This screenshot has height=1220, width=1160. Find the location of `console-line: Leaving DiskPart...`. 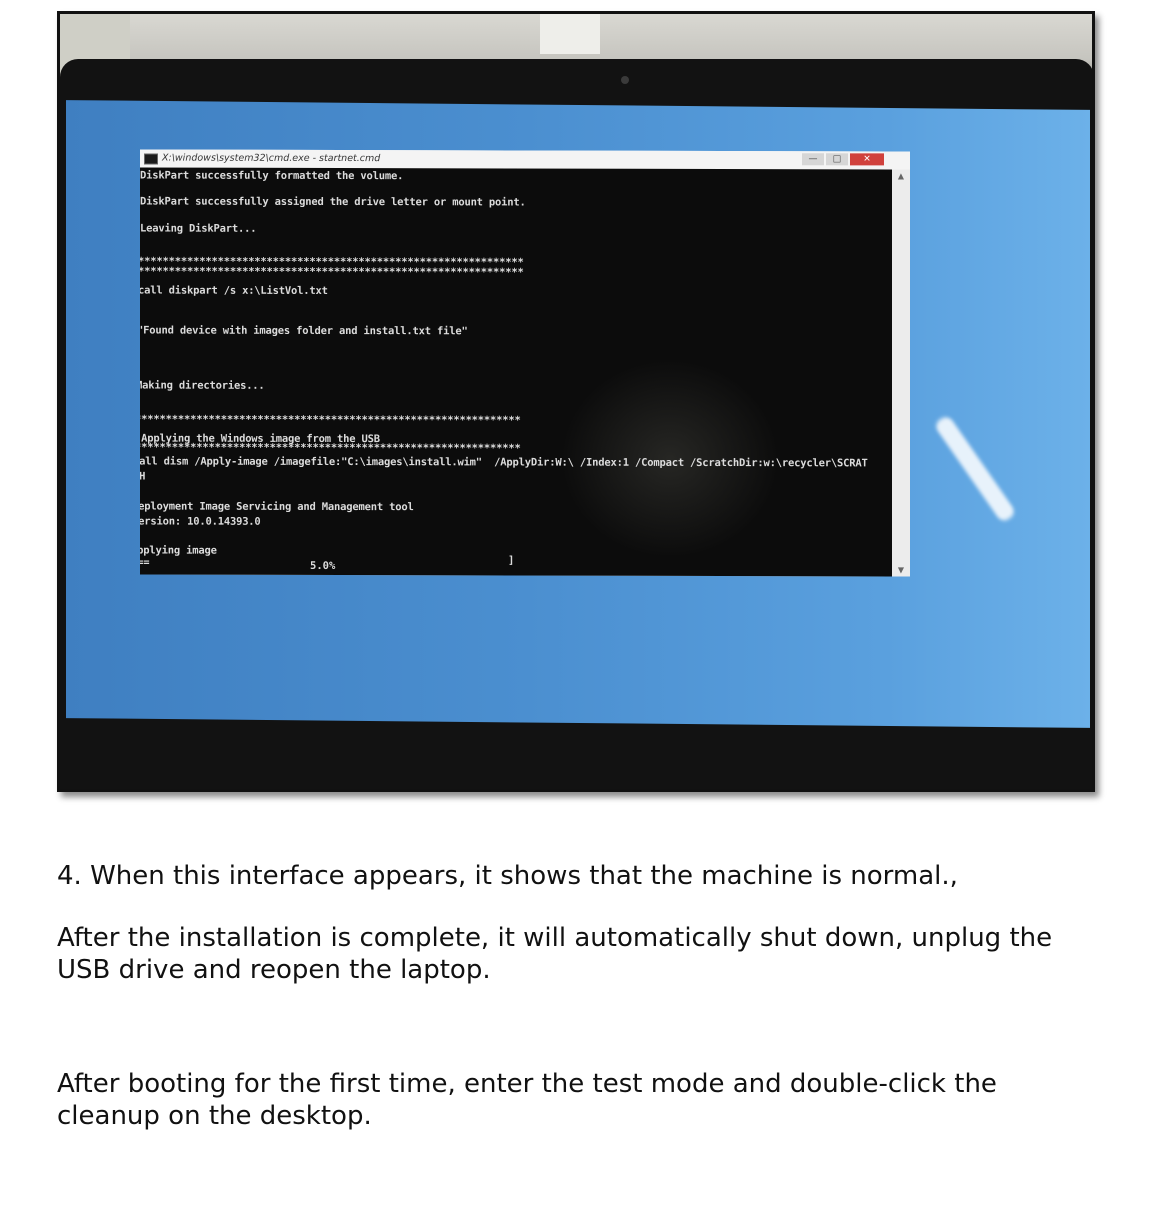

console-line: Leaving DiskPart... is located at coordinates (198, 228).